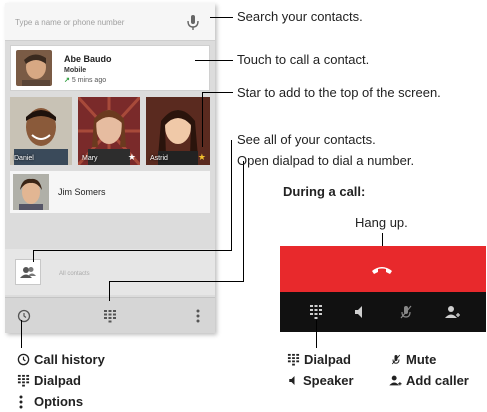 The width and height of the screenshot is (487, 412). What do you see at coordinates (75, 70) in the screenshot?
I see `recent-phone-type: Mobile` at bounding box center [75, 70].